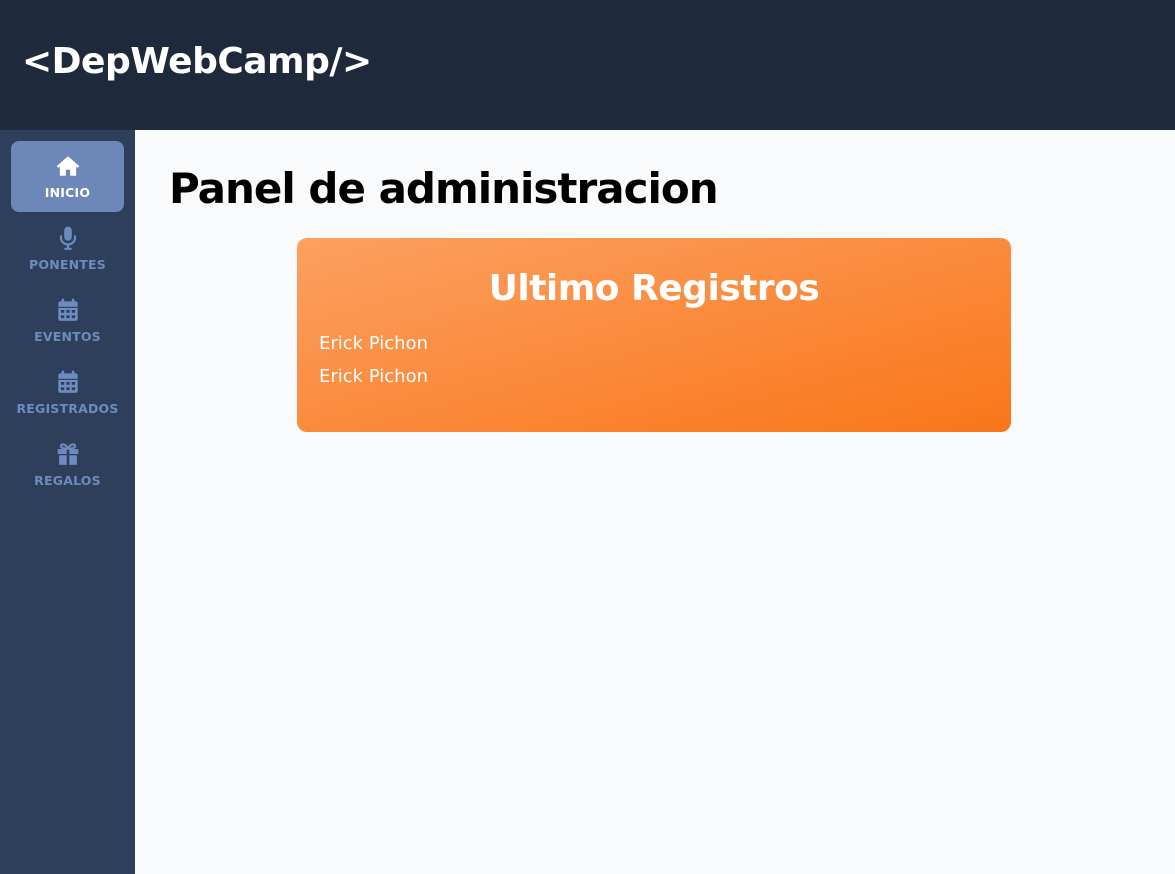 The image size is (1175, 874). I want to click on sidebar-item-registrados: REGISTRADOS, so click(67, 392).